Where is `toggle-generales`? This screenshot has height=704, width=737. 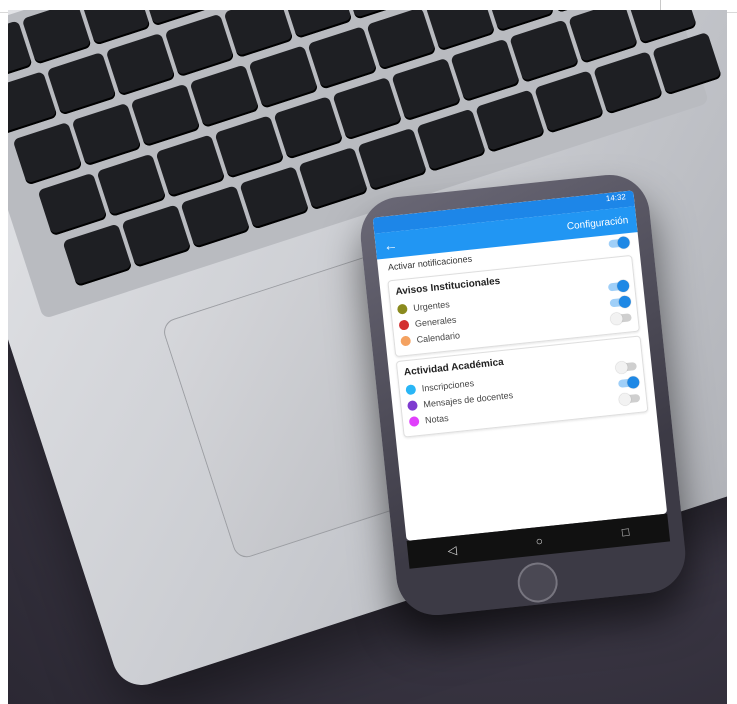
toggle-generales is located at coordinates (620, 302).